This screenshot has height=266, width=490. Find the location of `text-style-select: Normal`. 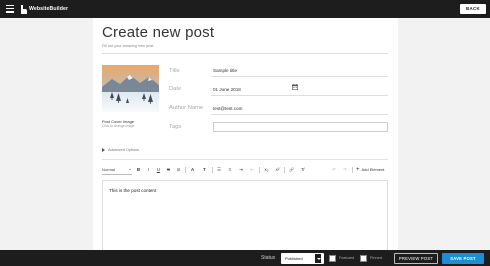

text-style-select: Normal is located at coordinates (117, 170).